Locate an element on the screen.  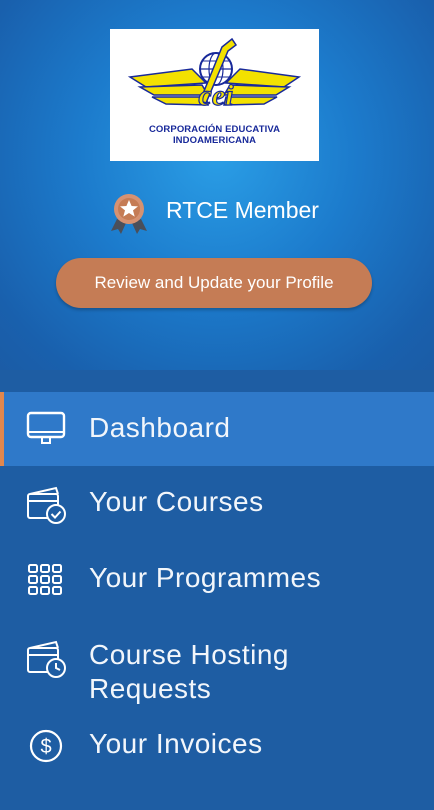
nav-label-your-programmes: Your Programmes is located at coordinates (205, 577).